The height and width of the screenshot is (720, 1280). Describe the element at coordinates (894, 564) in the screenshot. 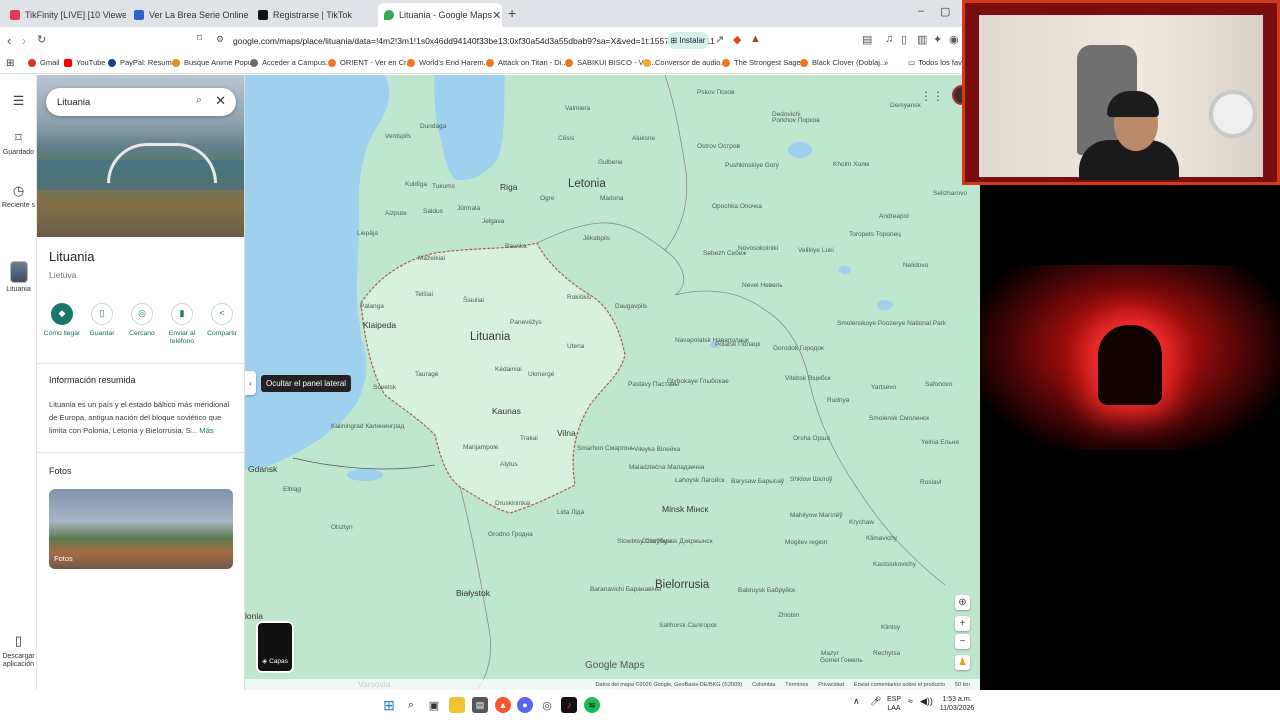

I see `town-label: Kastsiukovichy` at that location.